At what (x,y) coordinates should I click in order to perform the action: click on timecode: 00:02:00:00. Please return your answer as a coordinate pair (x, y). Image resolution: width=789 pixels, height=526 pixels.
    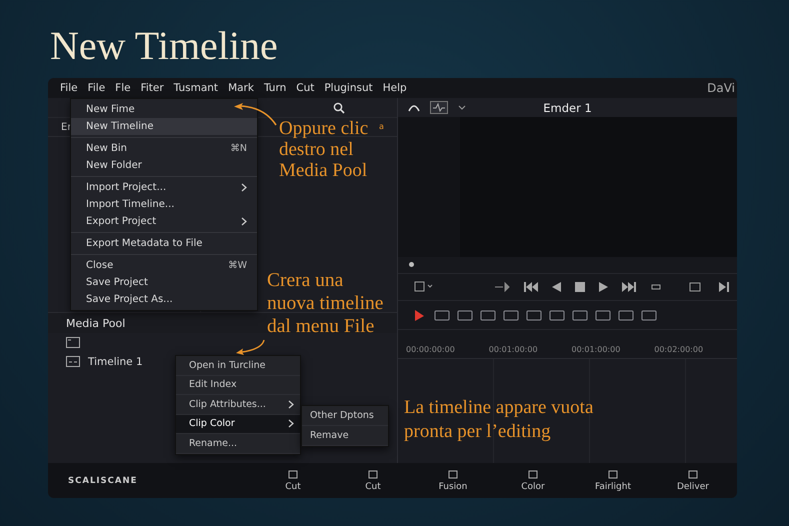
    Looking at the image, I should click on (679, 349).